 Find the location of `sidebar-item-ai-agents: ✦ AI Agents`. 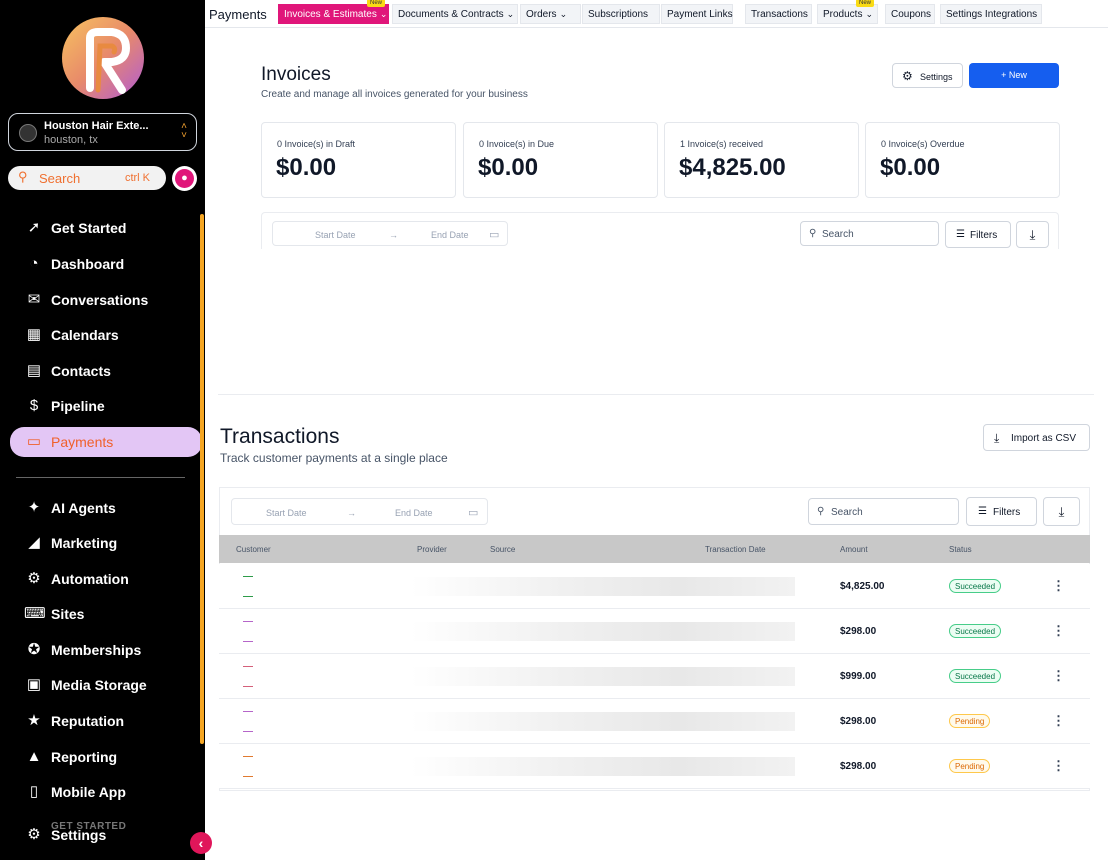

sidebar-item-ai-agents: ✦ AI Agents is located at coordinates (106, 508).